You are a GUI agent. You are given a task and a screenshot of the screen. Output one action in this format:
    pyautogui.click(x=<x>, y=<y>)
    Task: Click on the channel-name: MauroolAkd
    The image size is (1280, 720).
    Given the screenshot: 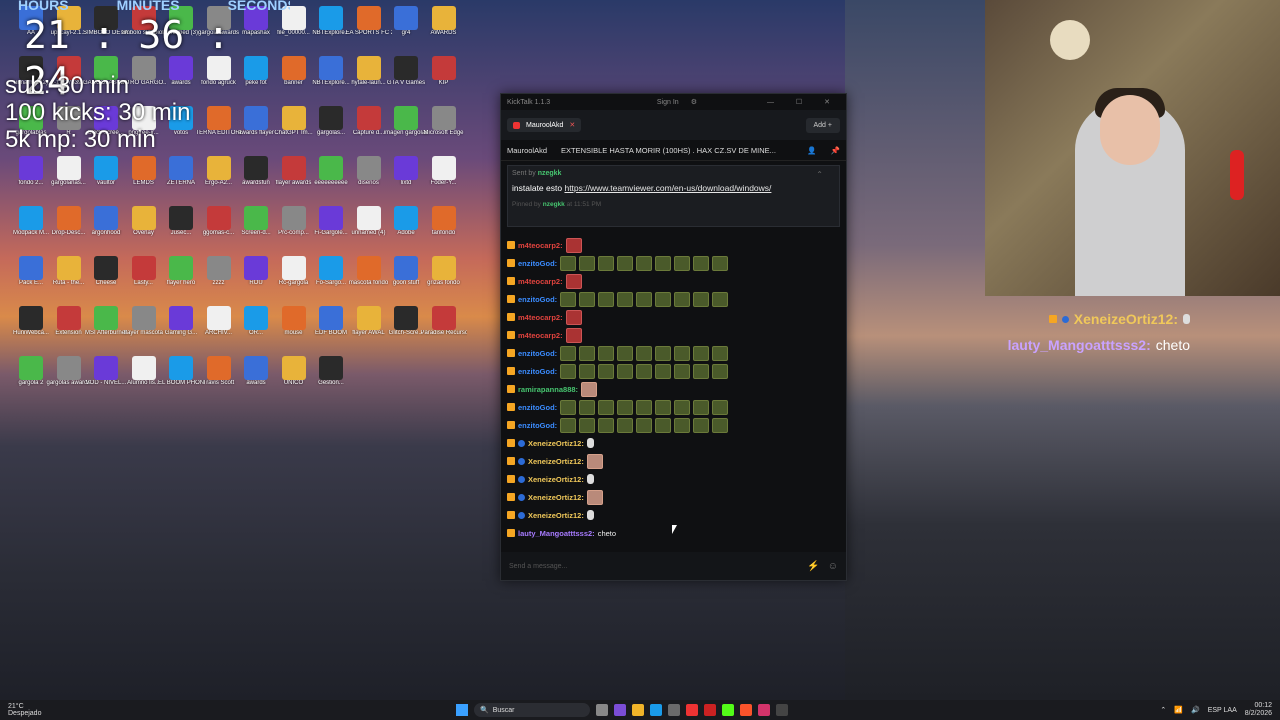 What is the action you would take?
    pyautogui.click(x=527, y=150)
    